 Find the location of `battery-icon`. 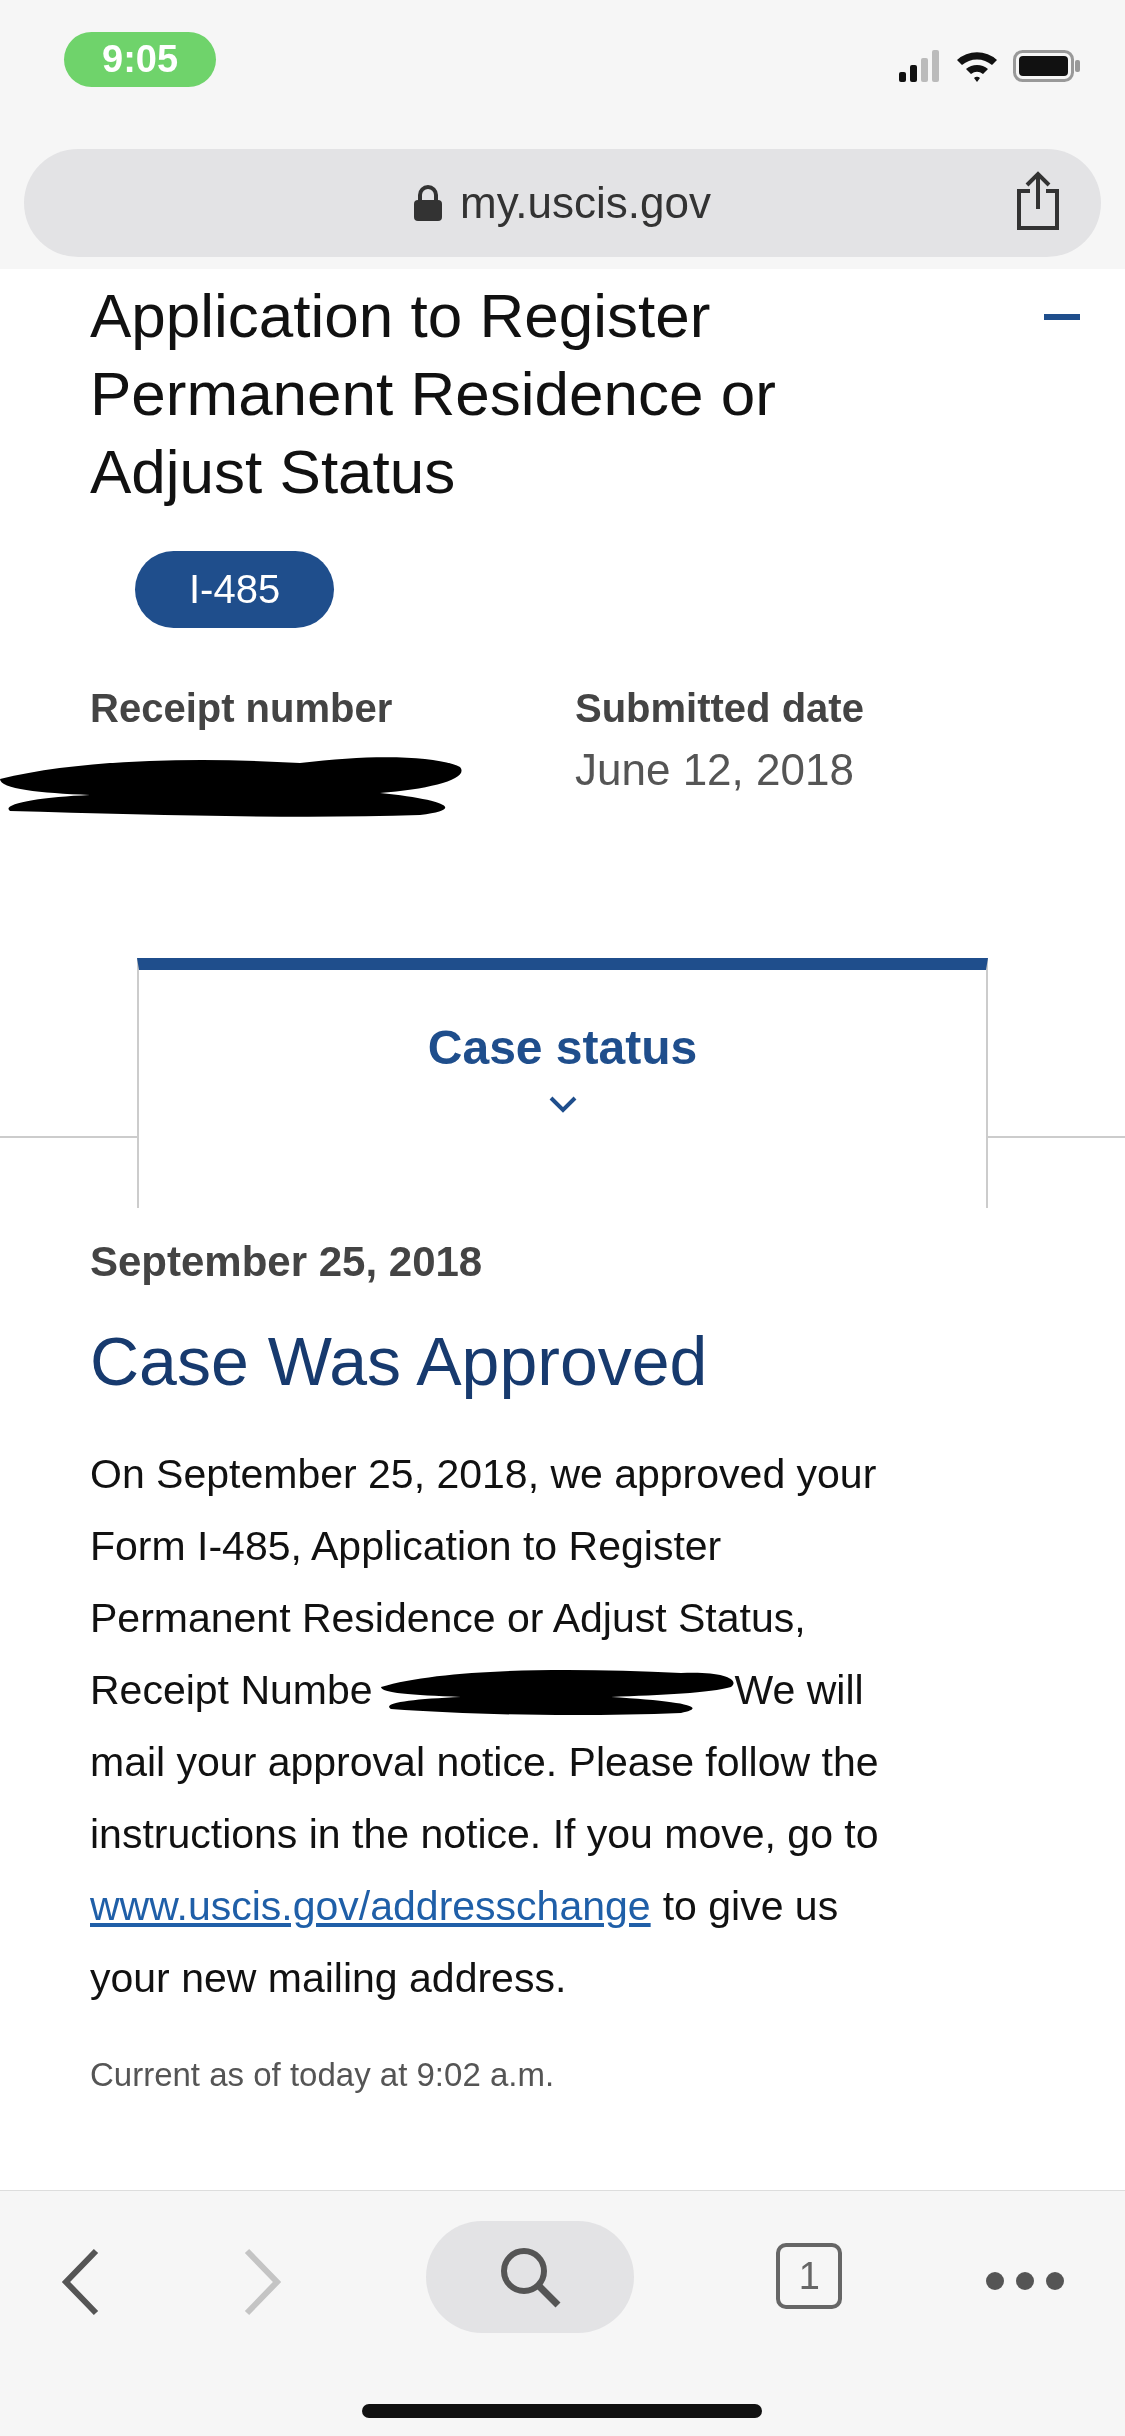

battery-icon is located at coordinates (1047, 66).